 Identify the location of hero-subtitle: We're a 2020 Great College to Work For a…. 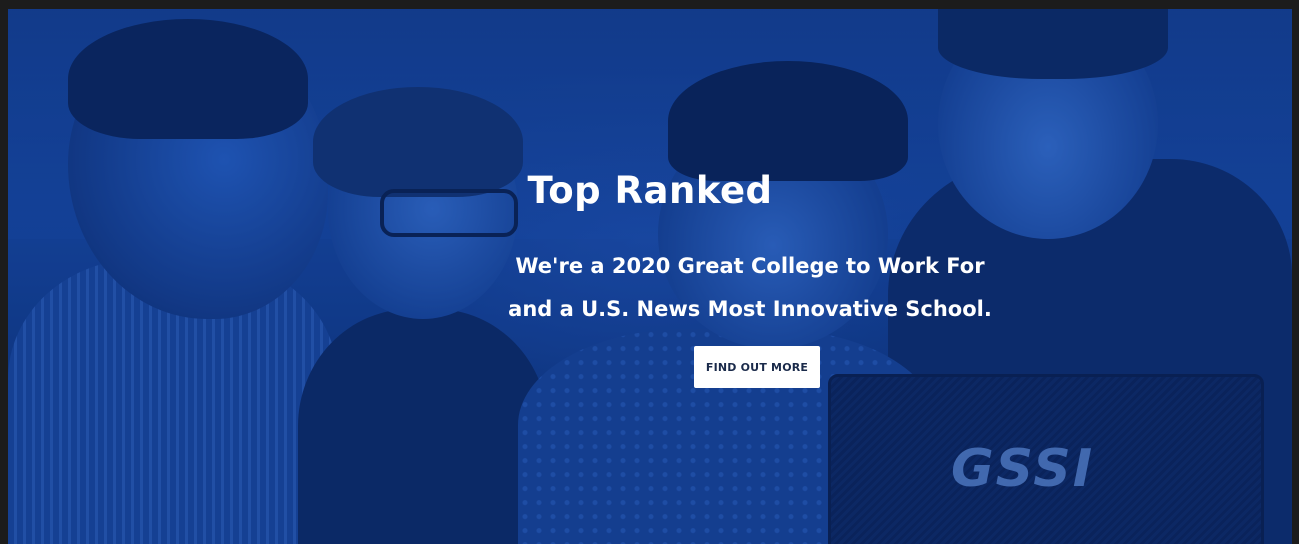
(750, 288).